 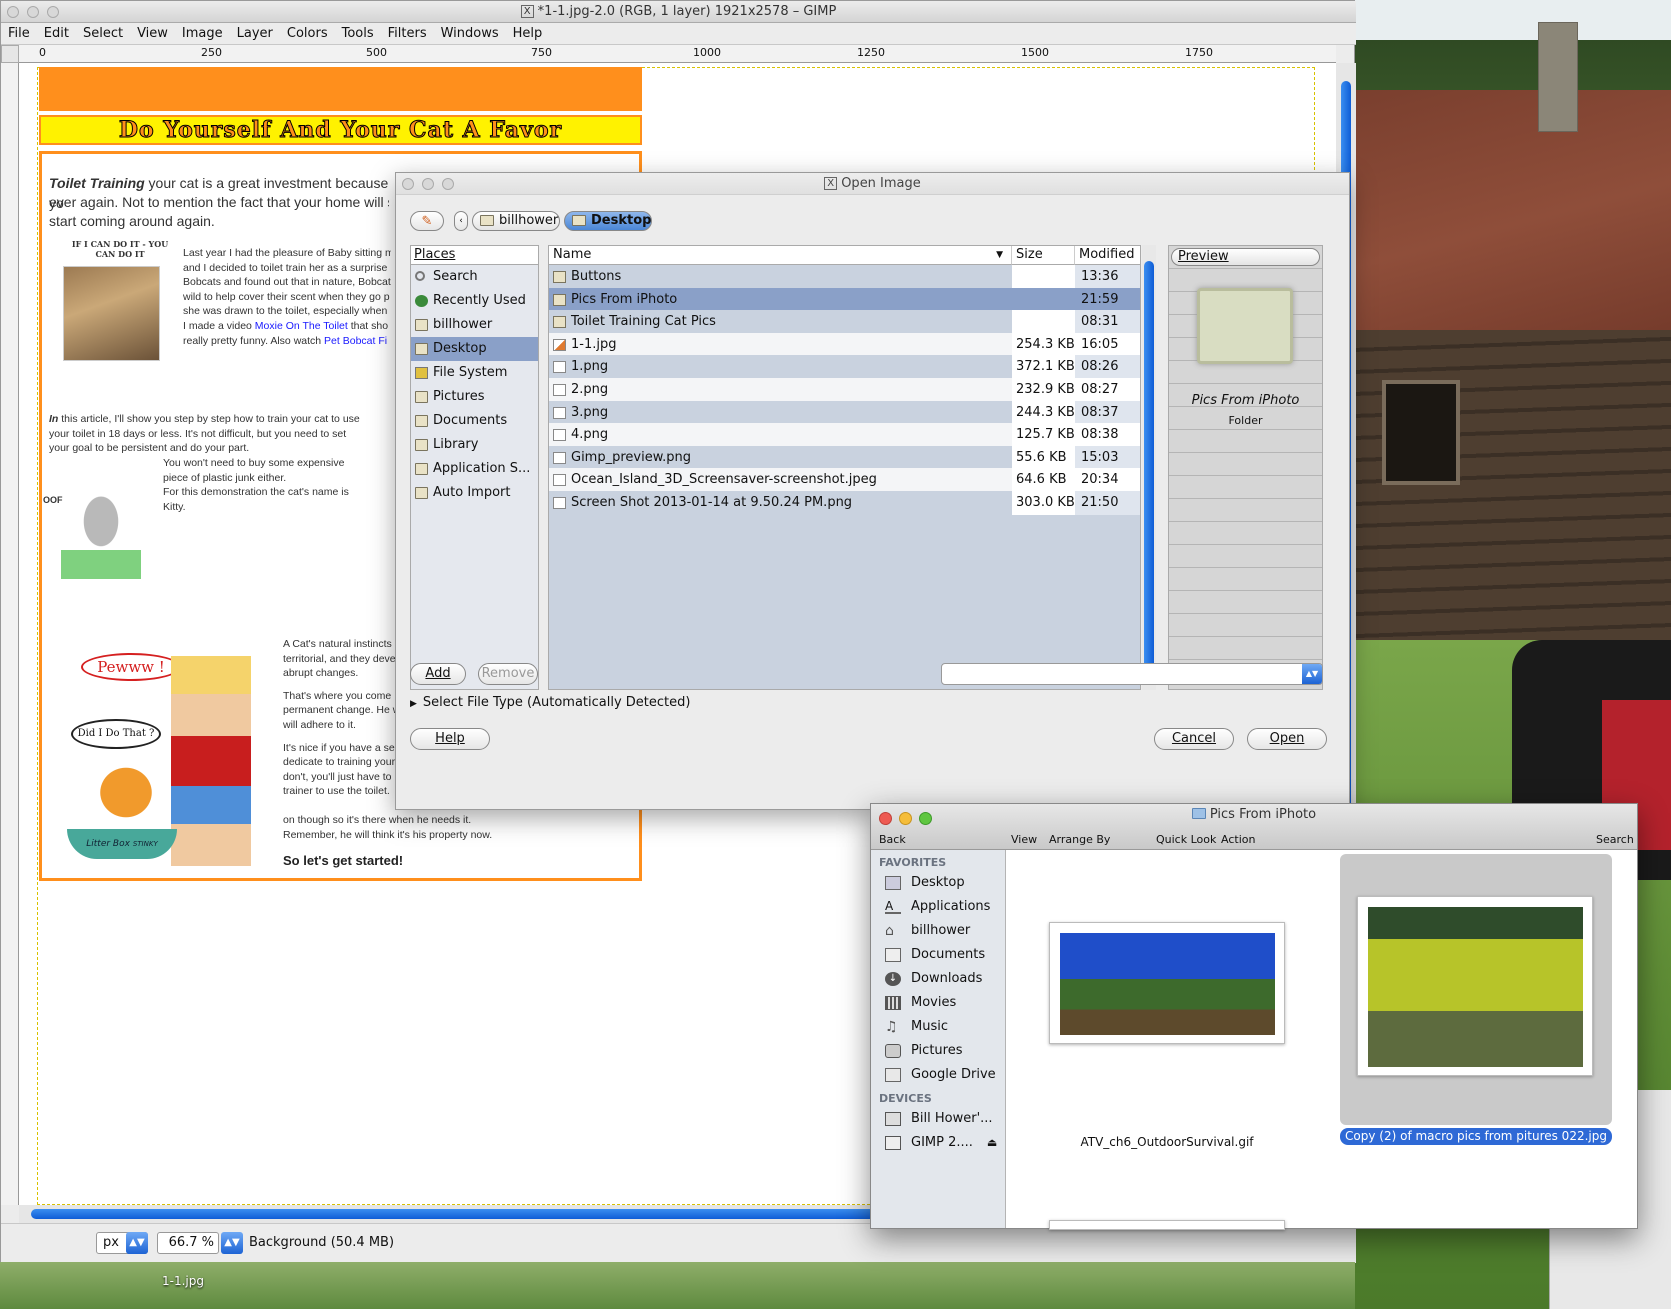 I want to click on add-bookmark-button: Add, so click(x=438, y=674).